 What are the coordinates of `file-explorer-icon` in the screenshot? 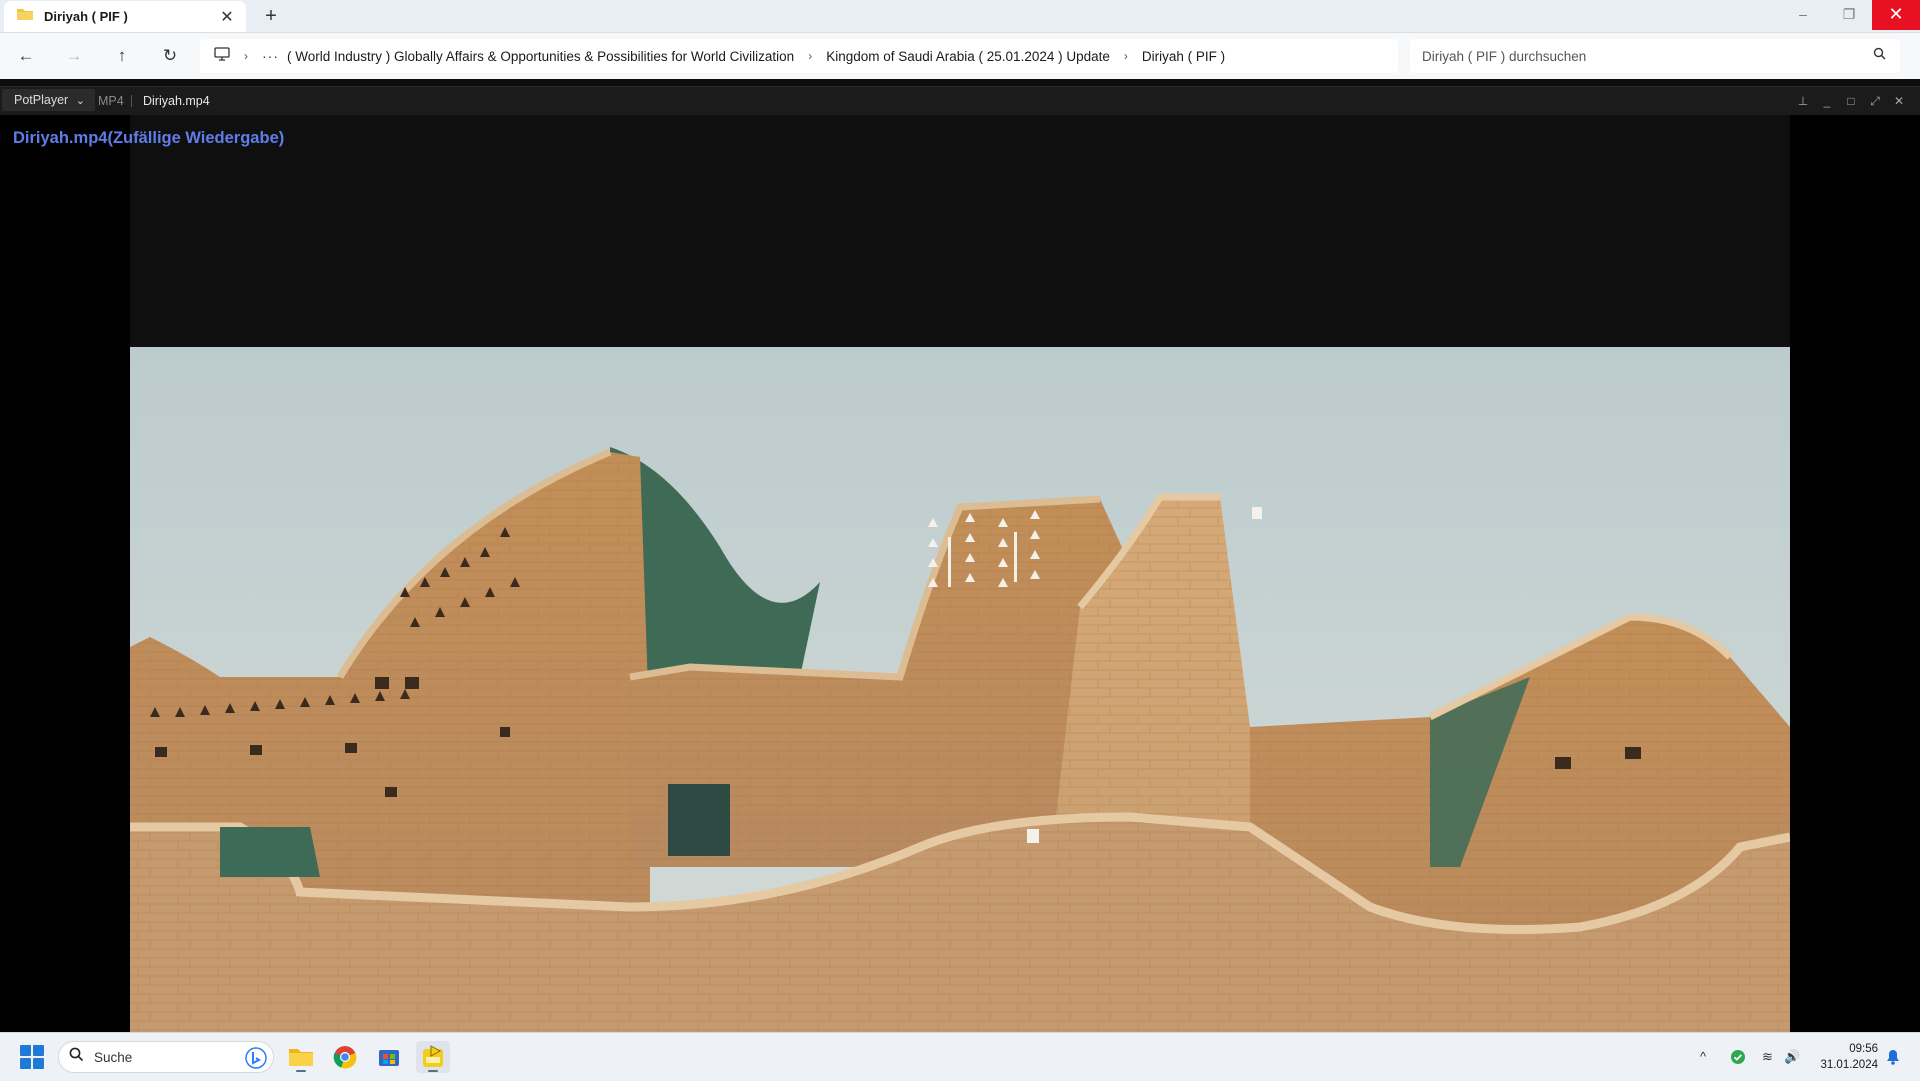 It's located at (301, 1057).